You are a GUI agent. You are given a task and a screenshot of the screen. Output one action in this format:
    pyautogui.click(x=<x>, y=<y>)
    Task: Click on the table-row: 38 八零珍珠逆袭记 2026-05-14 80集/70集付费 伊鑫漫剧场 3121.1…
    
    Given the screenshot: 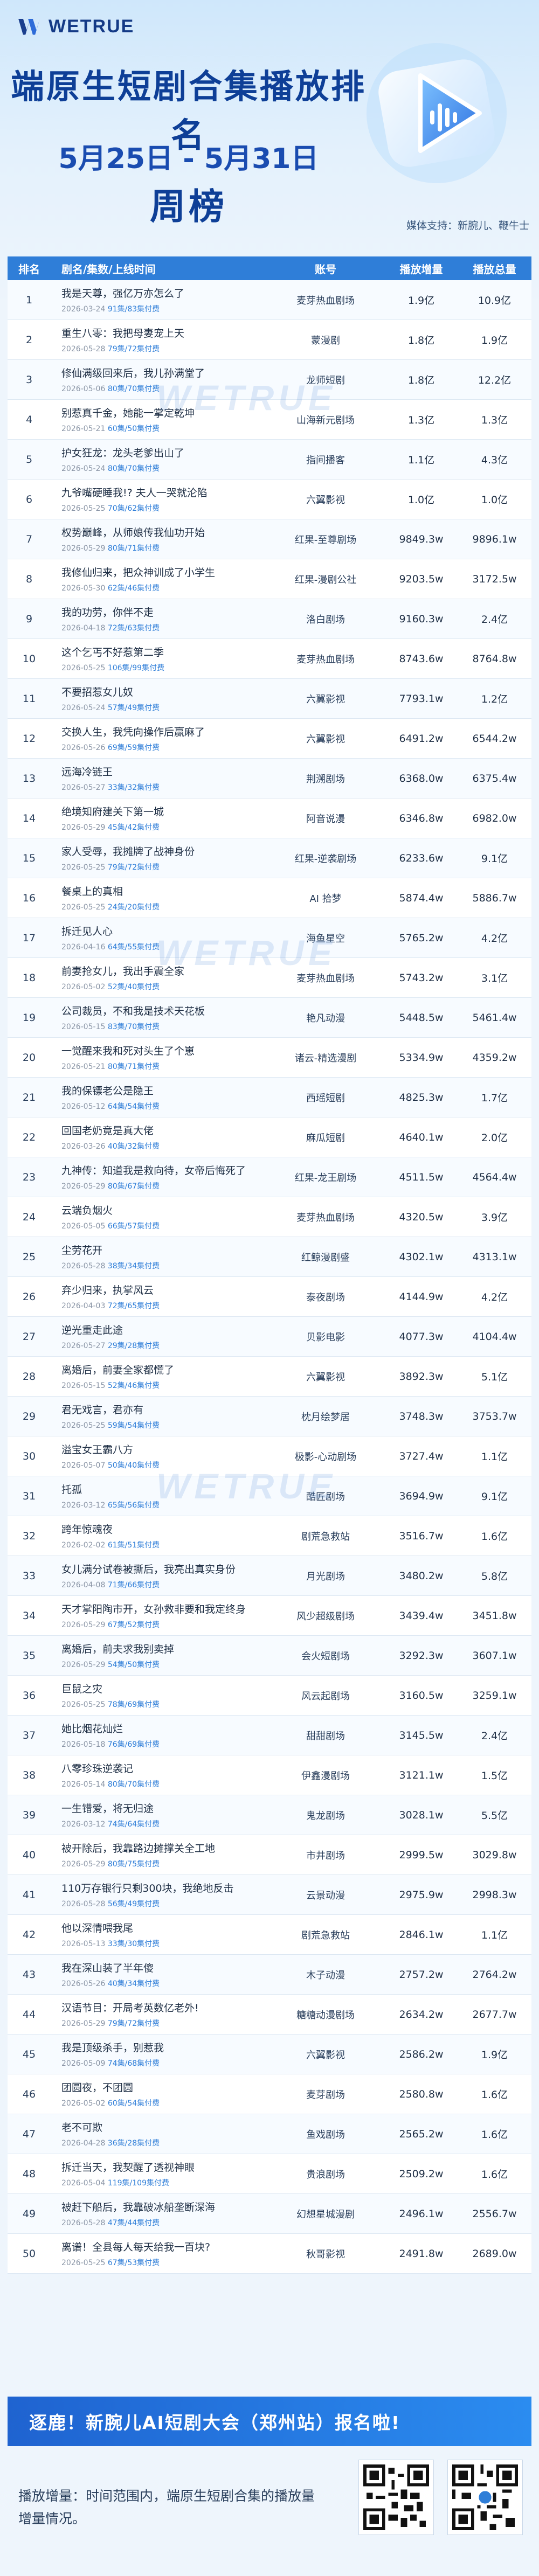 What is the action you would take?
    pyautogui.click(x=269, y=1775)
    